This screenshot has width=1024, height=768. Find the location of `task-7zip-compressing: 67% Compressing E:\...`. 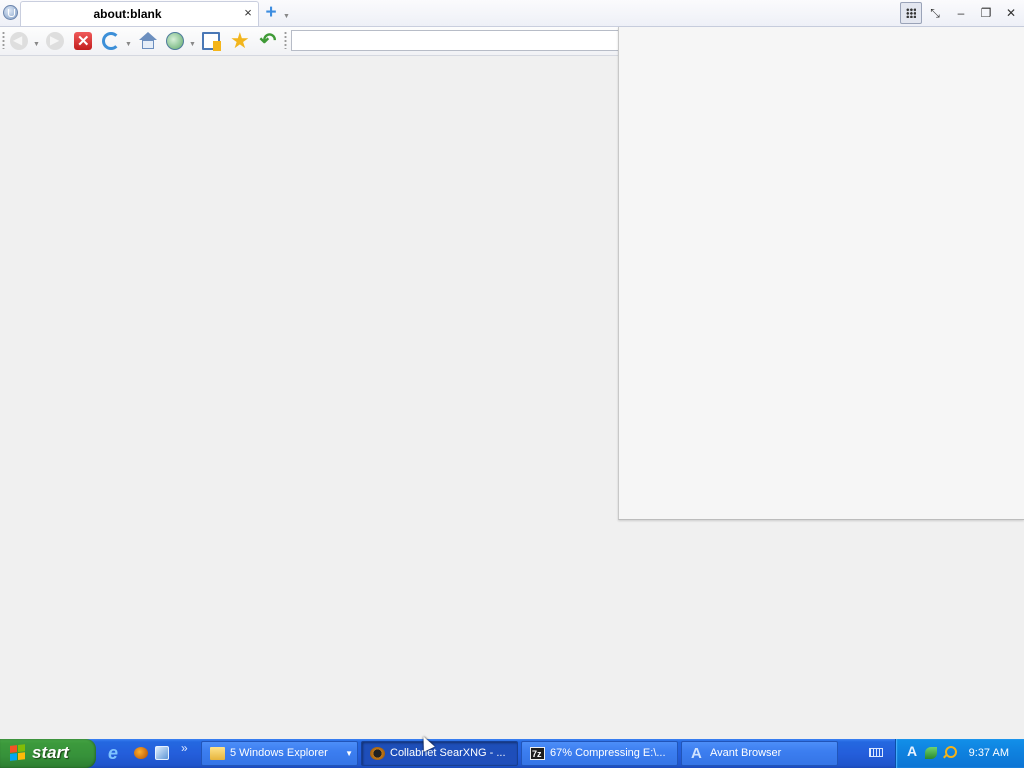

task-7zip-compressing: 67% Compressing E:\... is located at coordinates (599, 753).